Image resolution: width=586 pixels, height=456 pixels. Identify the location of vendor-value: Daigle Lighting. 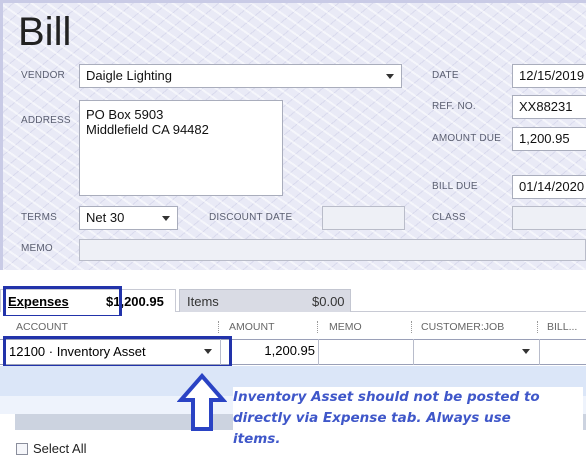
(129, 75).